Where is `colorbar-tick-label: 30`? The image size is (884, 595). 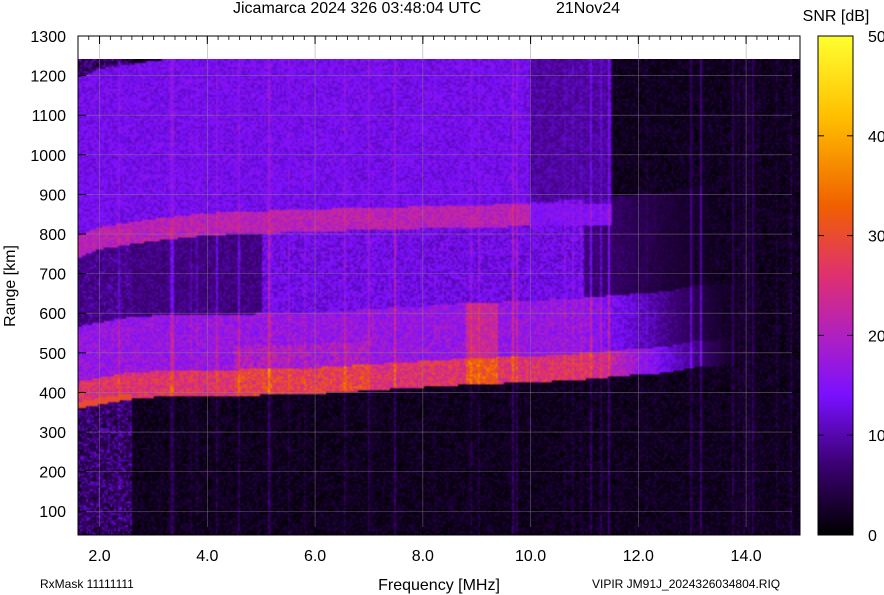
colorbar-tick-label: 30 is located at coordinates (876, 237).